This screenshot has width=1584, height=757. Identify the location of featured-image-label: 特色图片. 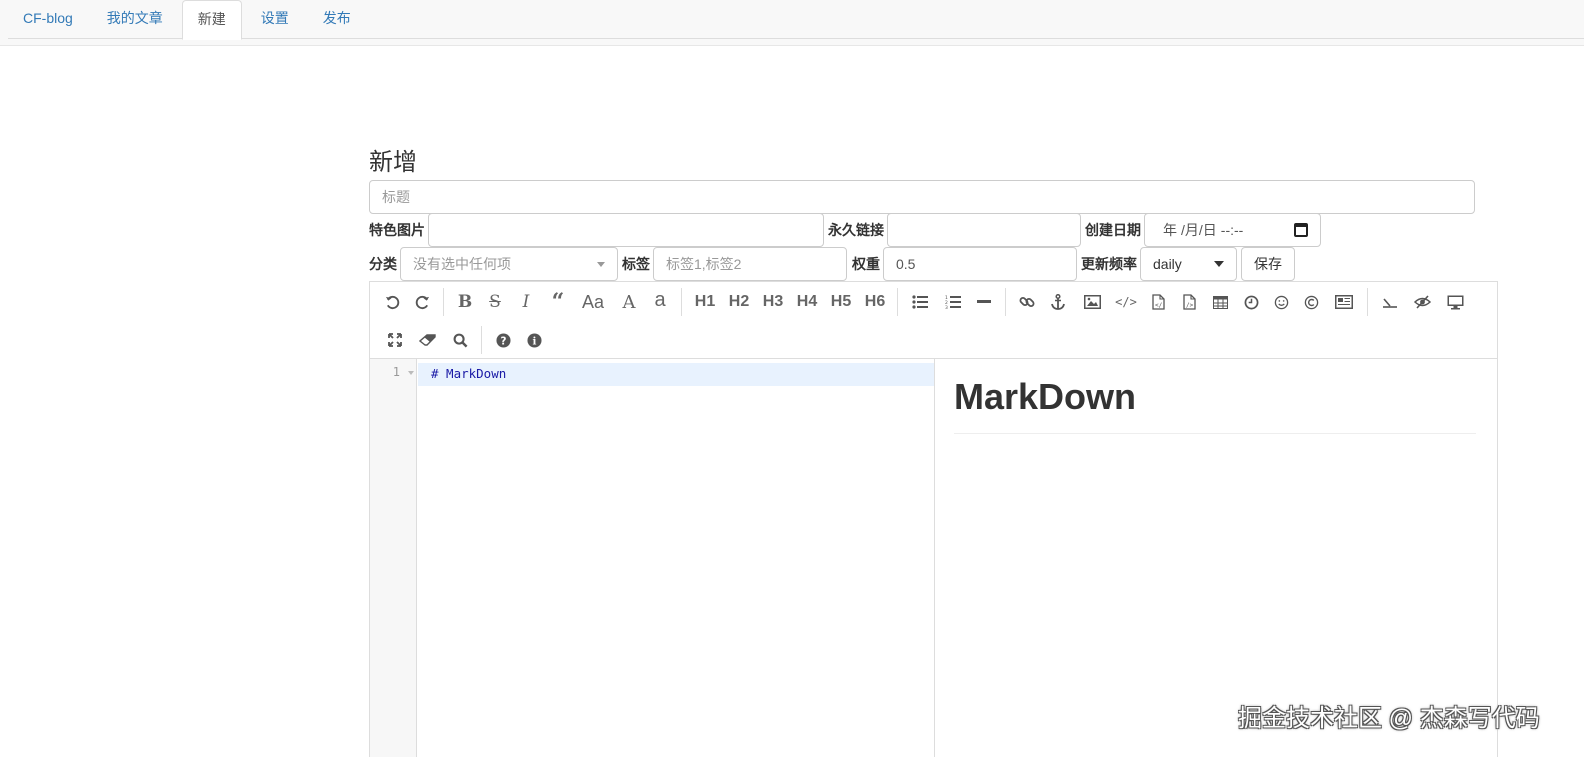
(397, 230).